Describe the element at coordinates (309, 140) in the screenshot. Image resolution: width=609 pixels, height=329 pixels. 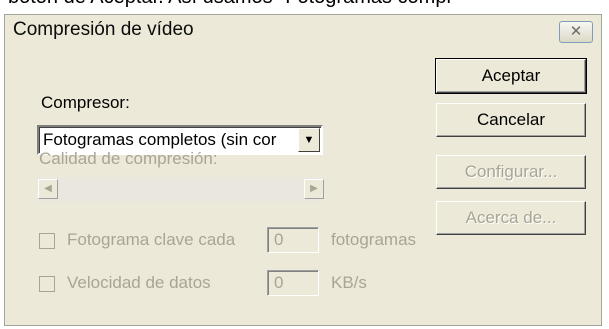
I see `chevron-down-icon: ▼` at that location.